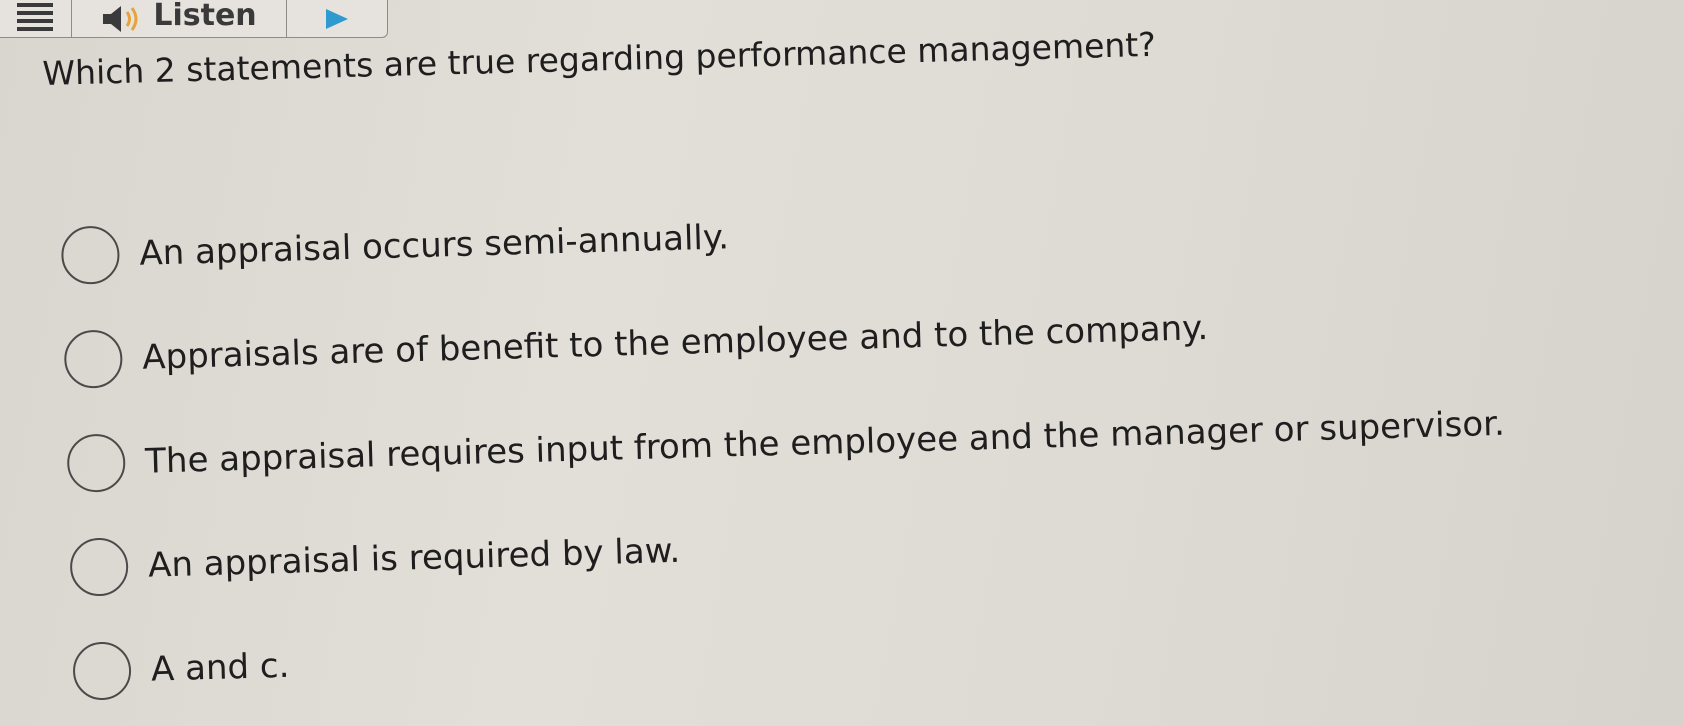 Image resolution: width=1683 pixels, height=726 pixels. I want to click on reader-toolbar: Listen, so click(194, 19).